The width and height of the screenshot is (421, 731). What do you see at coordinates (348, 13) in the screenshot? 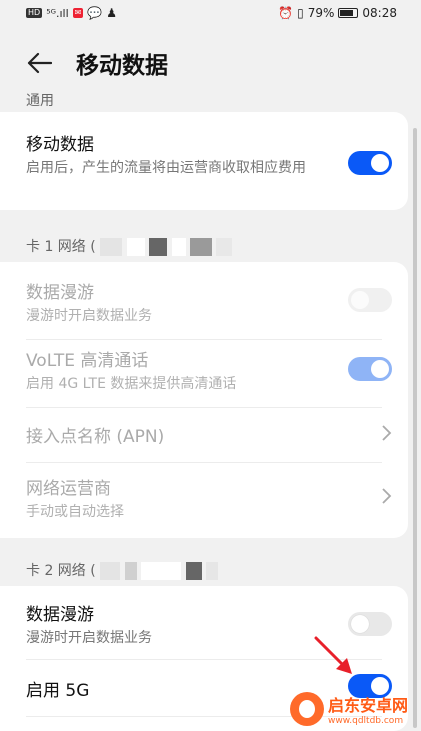
I see `battery-icon` at bounding box center [348, 13].